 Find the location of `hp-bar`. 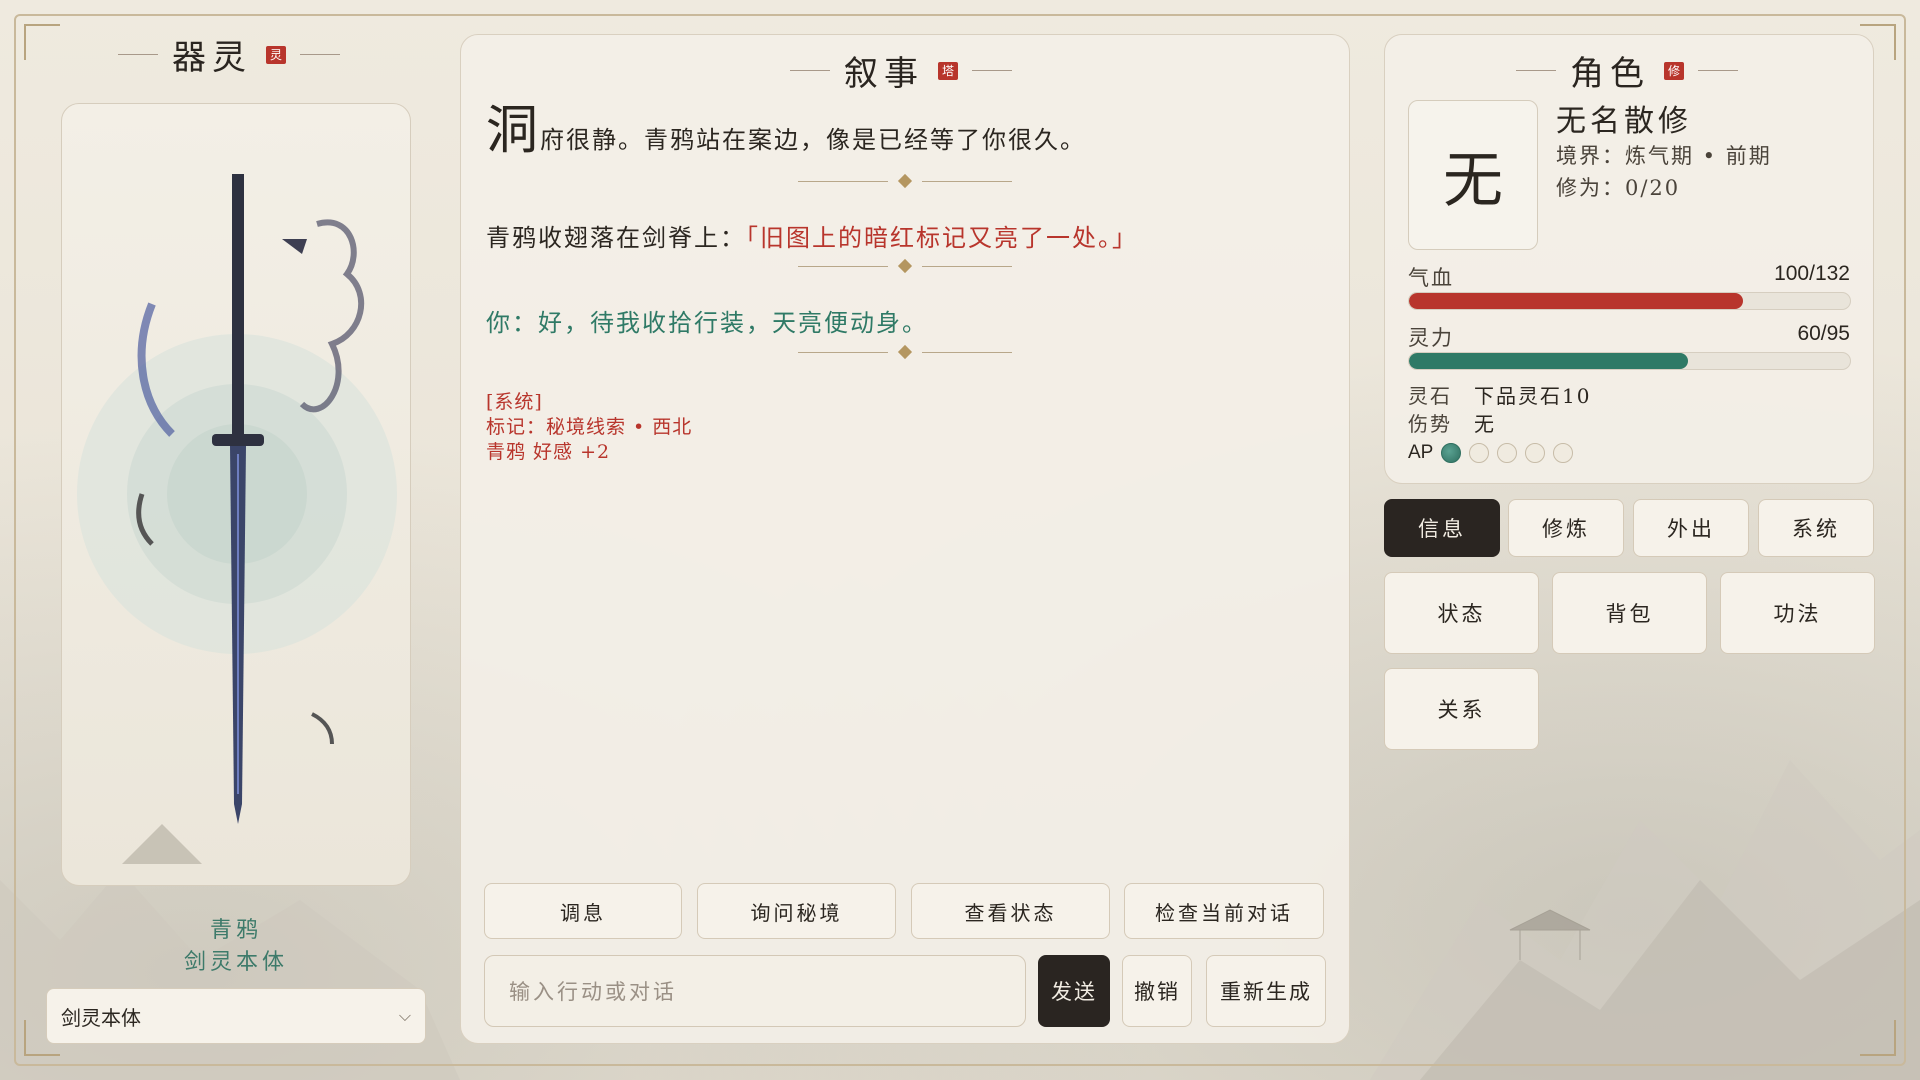

hp-bar is located at coordinates (1629, 301).